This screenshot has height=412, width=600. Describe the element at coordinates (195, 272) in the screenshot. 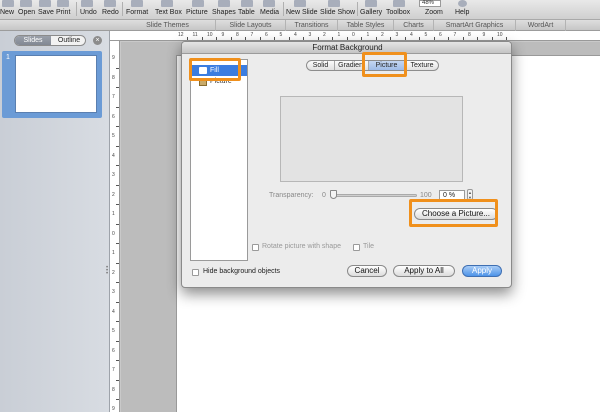

I see `hide-background-checkbox` at that location.